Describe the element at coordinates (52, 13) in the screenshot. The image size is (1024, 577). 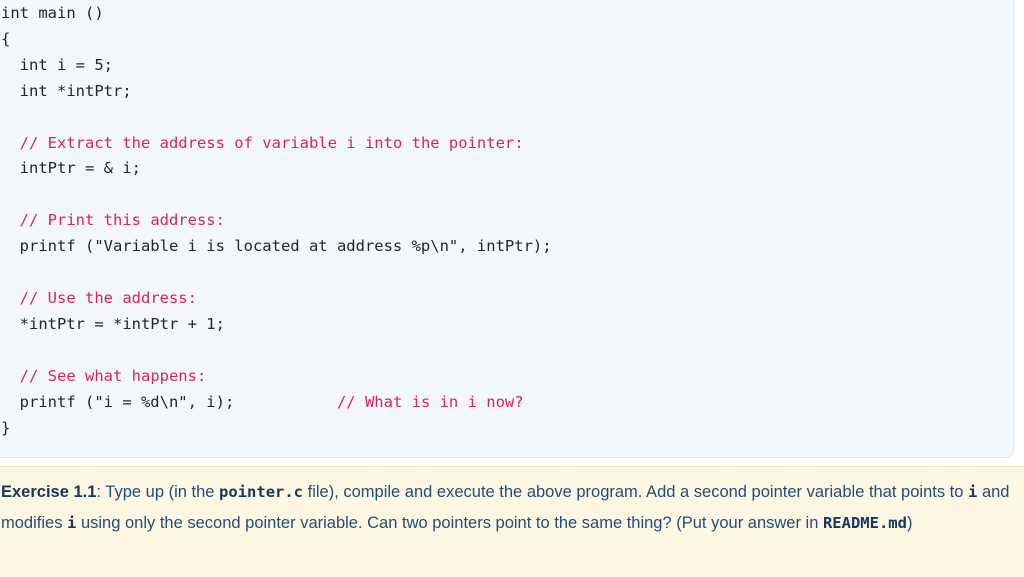
I see `code-line: int main ()` at that location.